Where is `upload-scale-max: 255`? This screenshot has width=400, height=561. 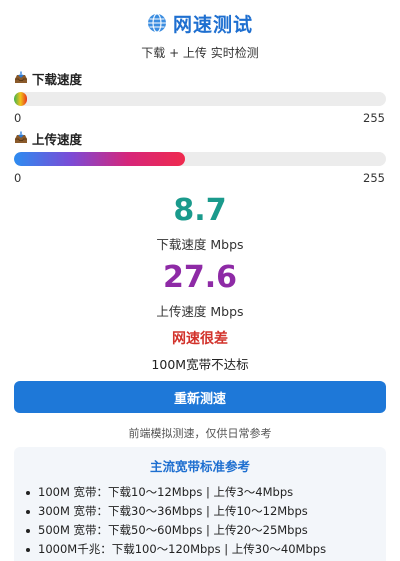 upload-scale-max: 255 is located at coordinates (374, 178).